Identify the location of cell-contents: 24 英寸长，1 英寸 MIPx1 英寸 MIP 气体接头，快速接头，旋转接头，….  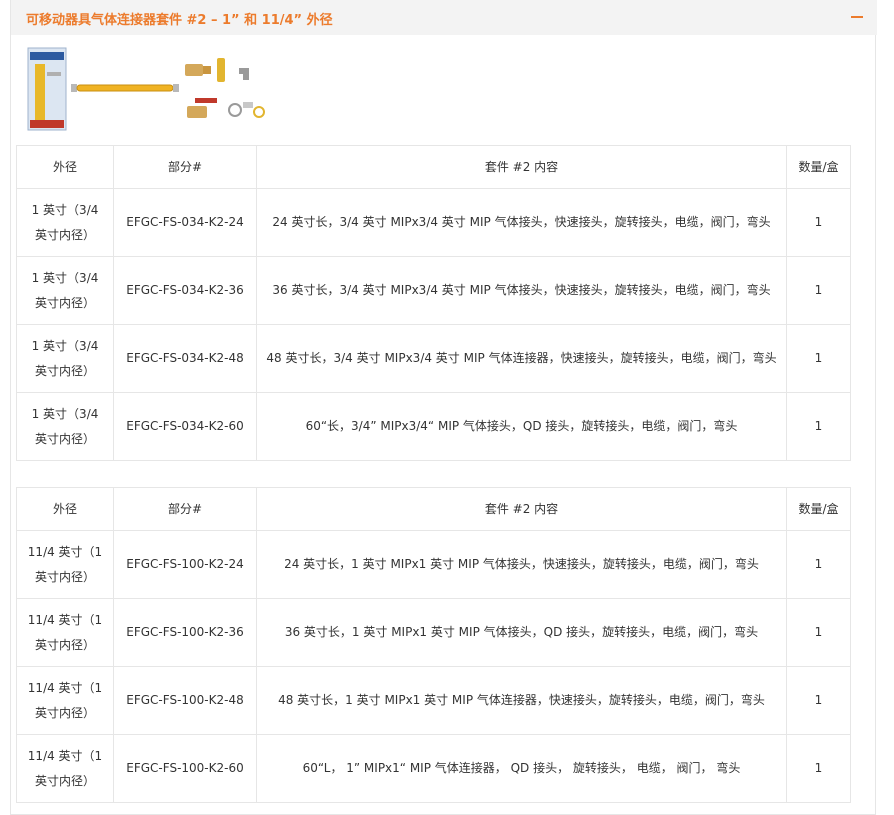
(521, 564).